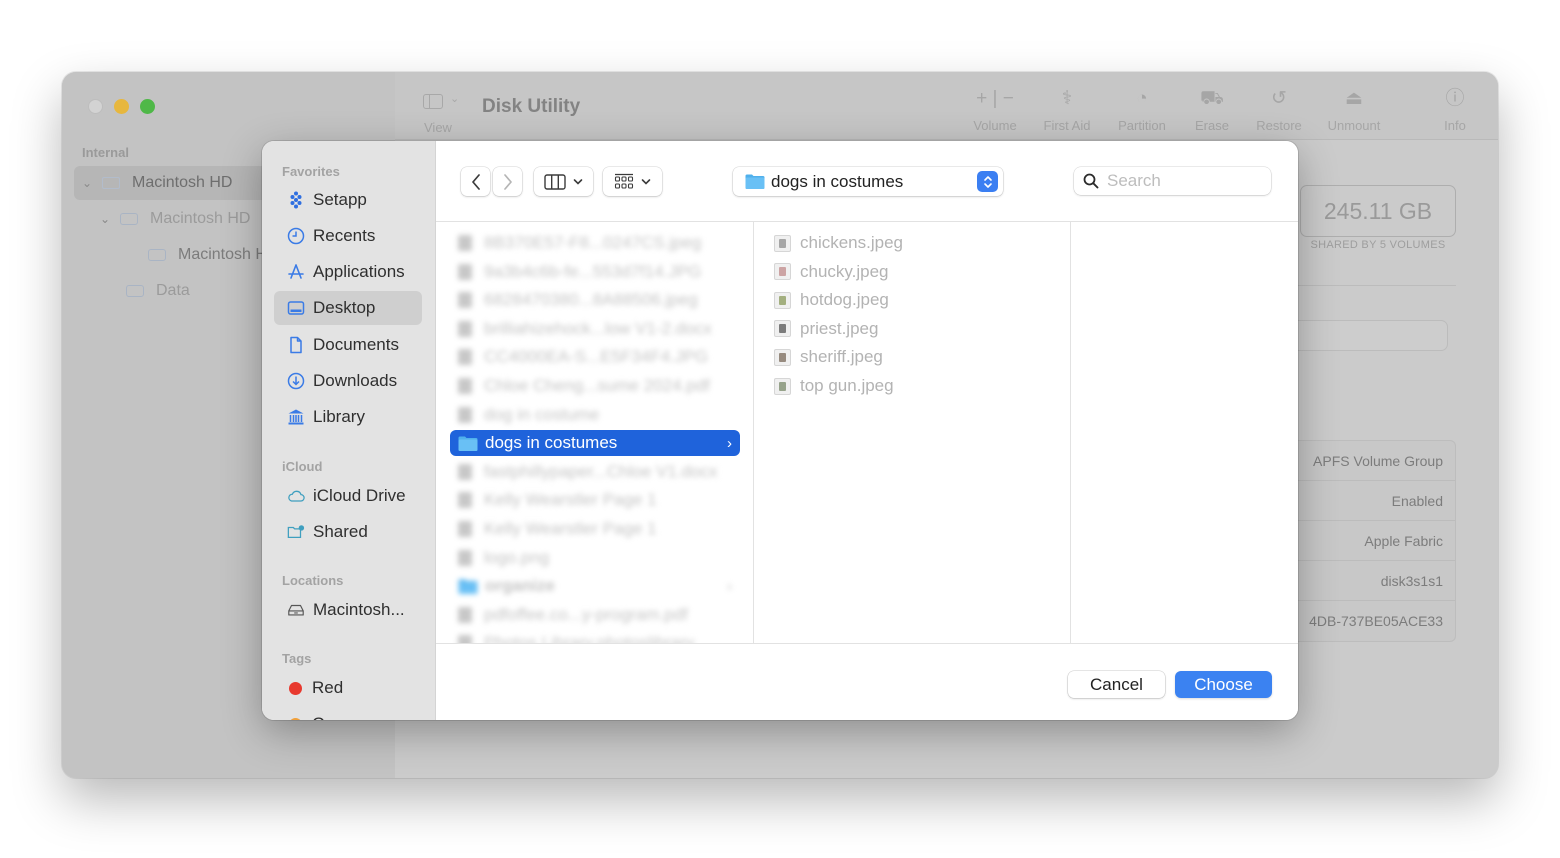 This screenshot has height=858, width=1560. Describe the element at coordinates (121, 106) in the screenshot. I see `minimize-window-button` at that location.